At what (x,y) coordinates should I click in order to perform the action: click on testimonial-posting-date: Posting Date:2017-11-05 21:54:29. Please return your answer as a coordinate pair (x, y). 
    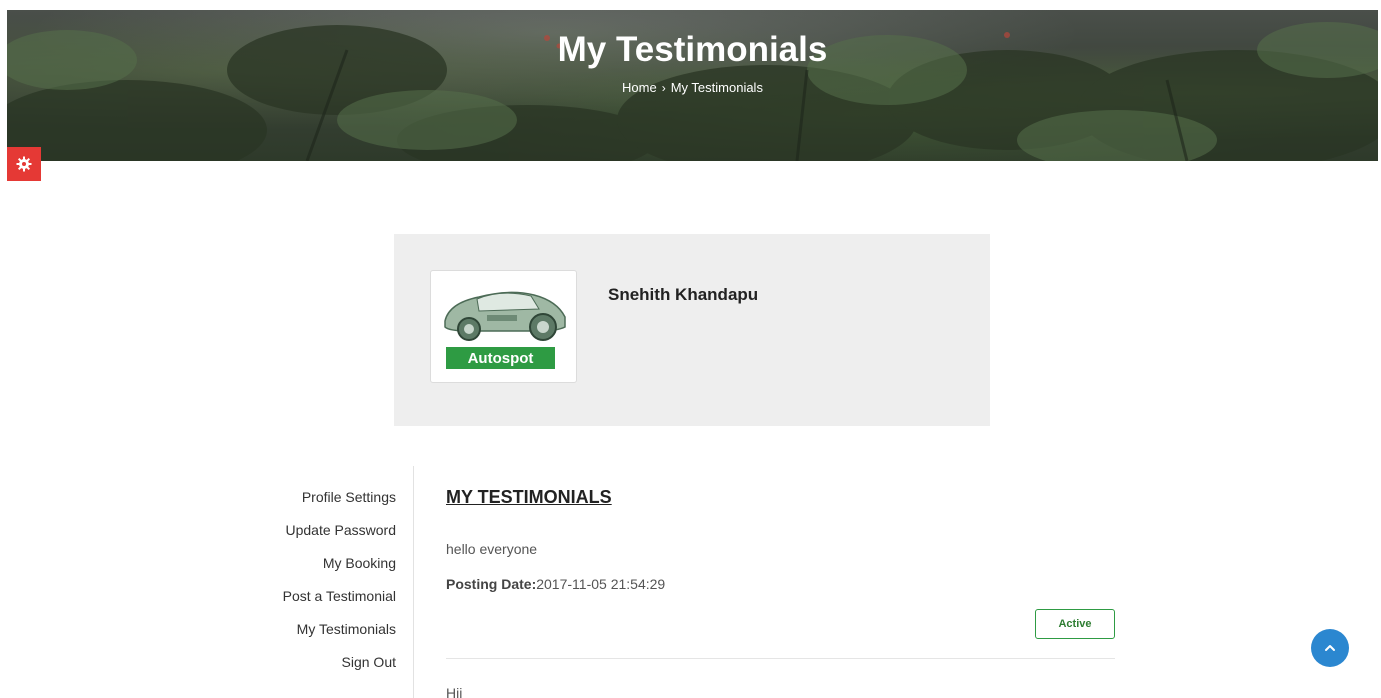
    Looking at the image, I should click on (555, 584).